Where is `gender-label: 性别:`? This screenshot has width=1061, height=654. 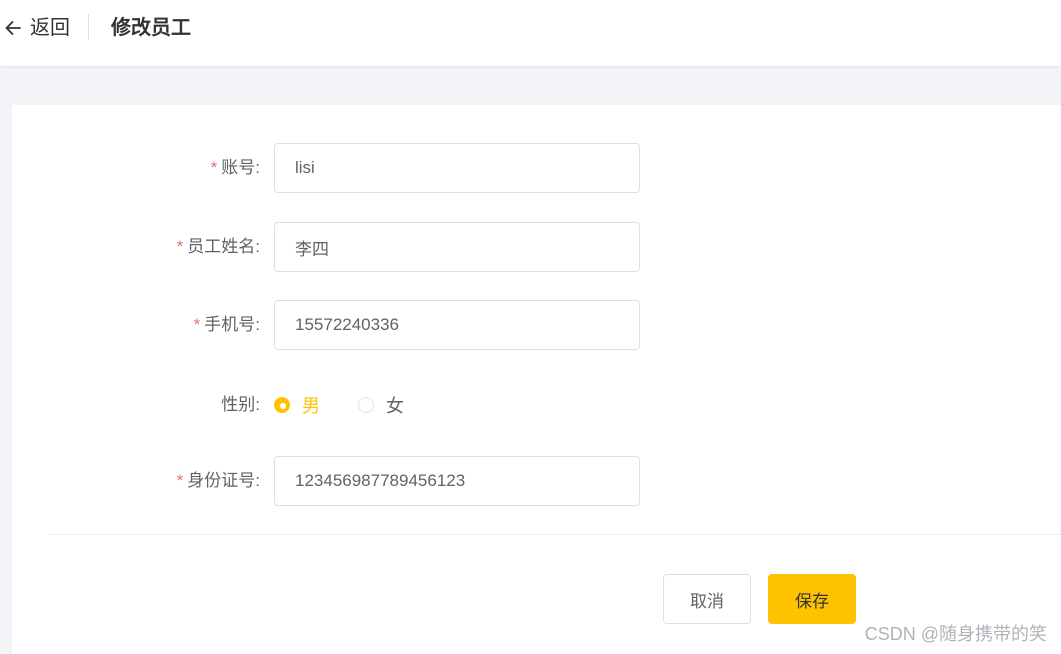
gender-label: 性别: is located at coordinates (240, 404).